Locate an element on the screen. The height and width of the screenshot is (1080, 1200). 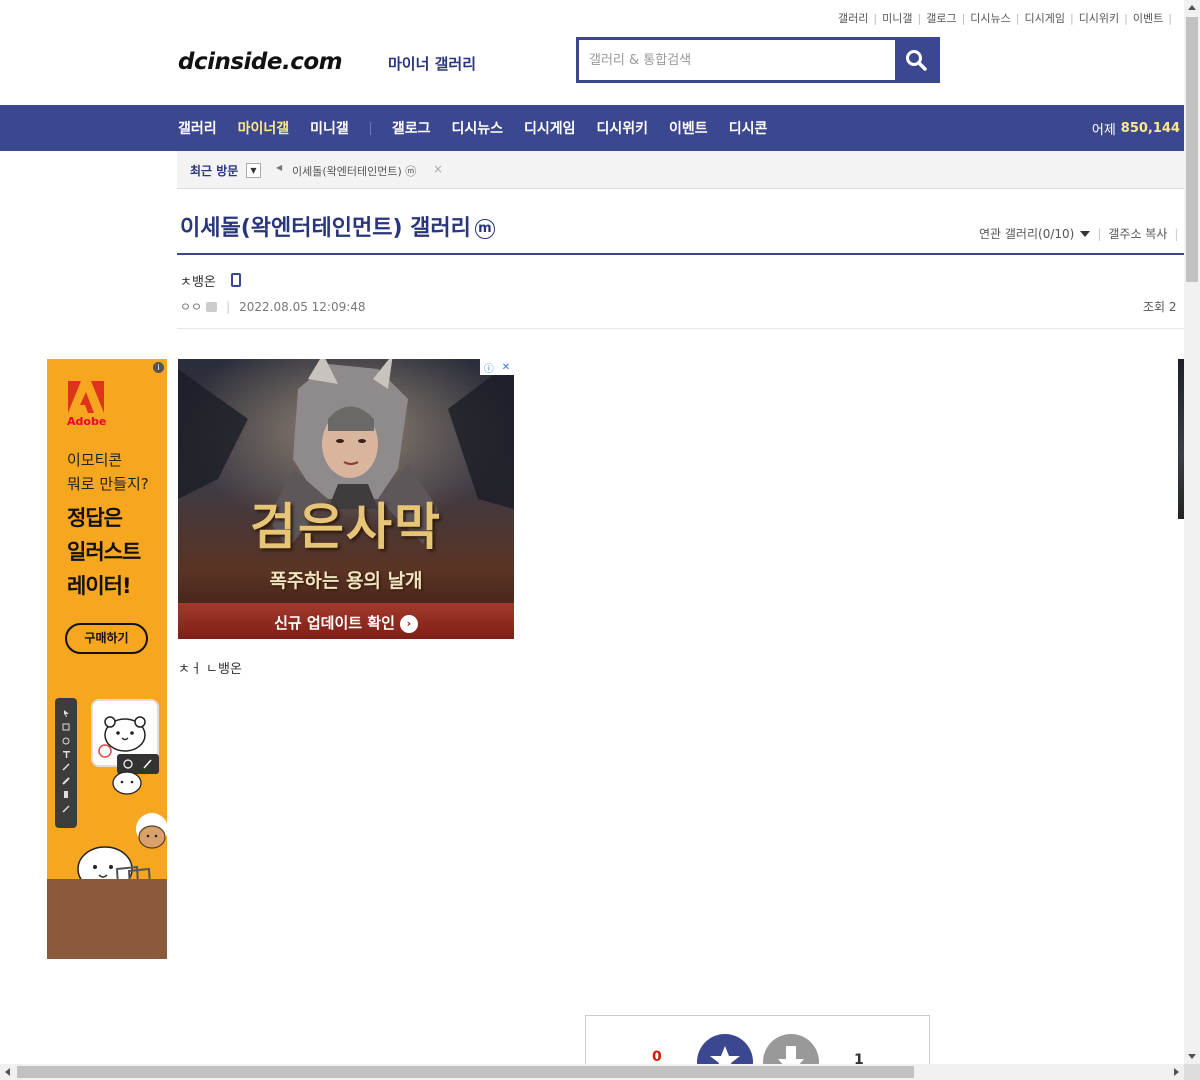
meta-sep: | is located at coordinates (228, 306).